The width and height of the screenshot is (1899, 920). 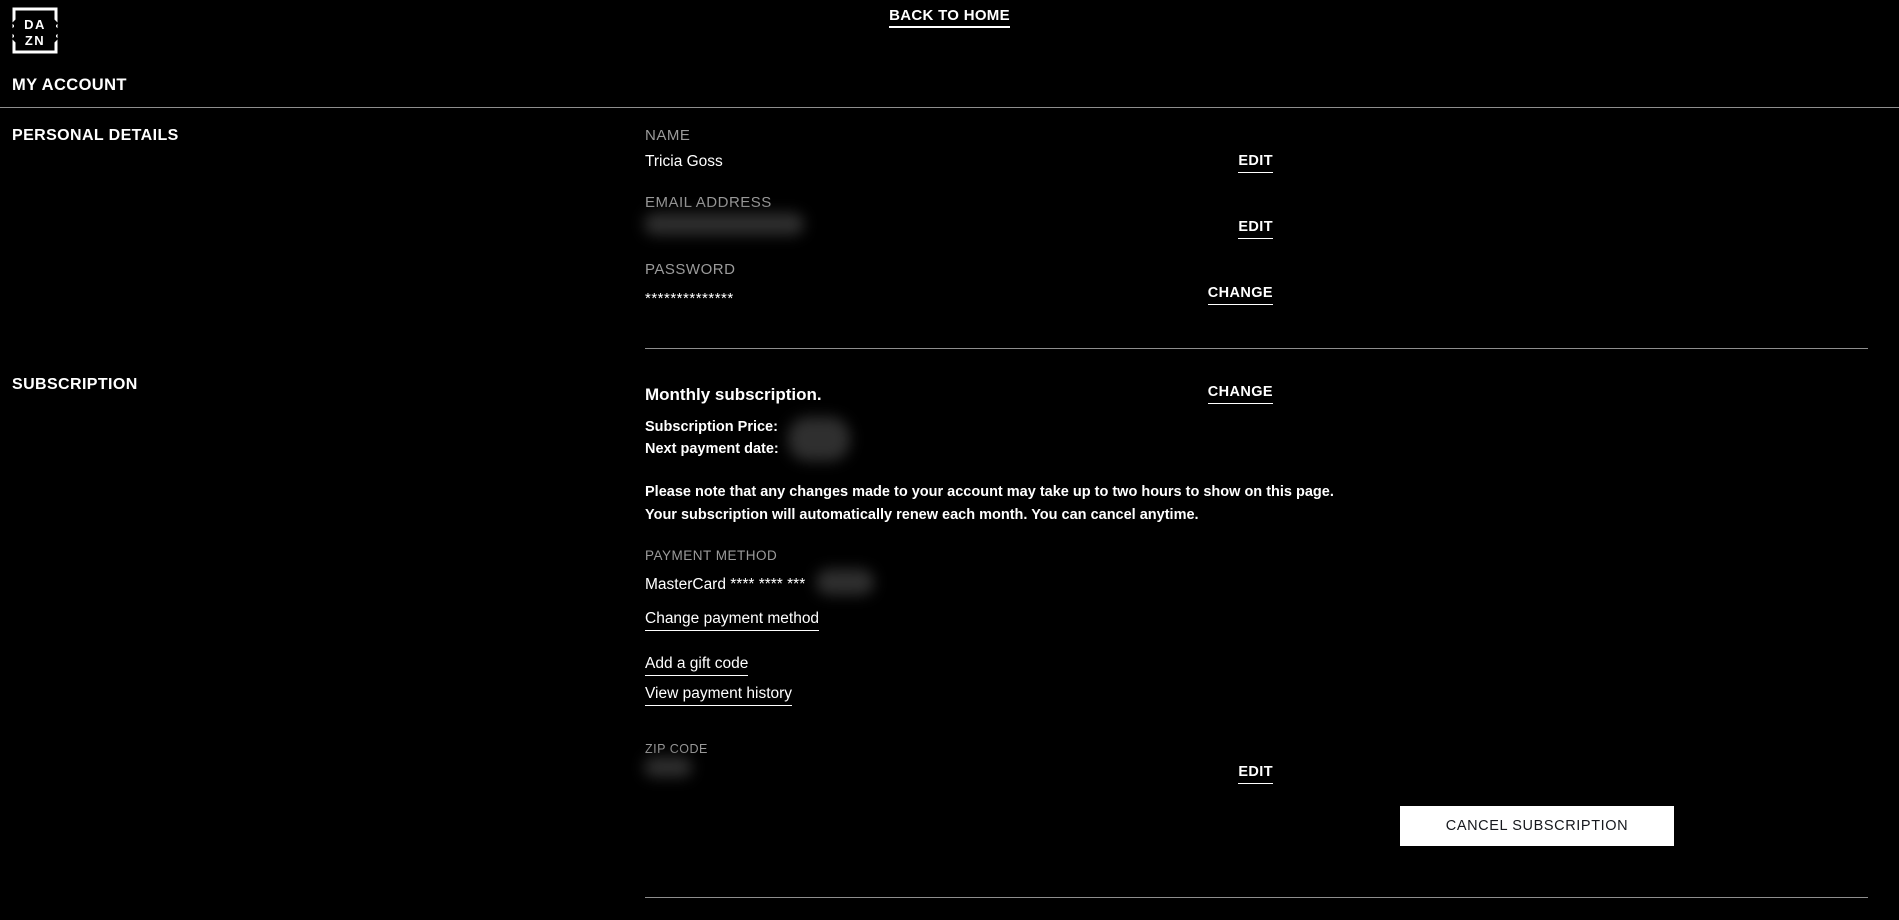 I want to click on name-value: Tricia Goss, so click(x=684, y=161).